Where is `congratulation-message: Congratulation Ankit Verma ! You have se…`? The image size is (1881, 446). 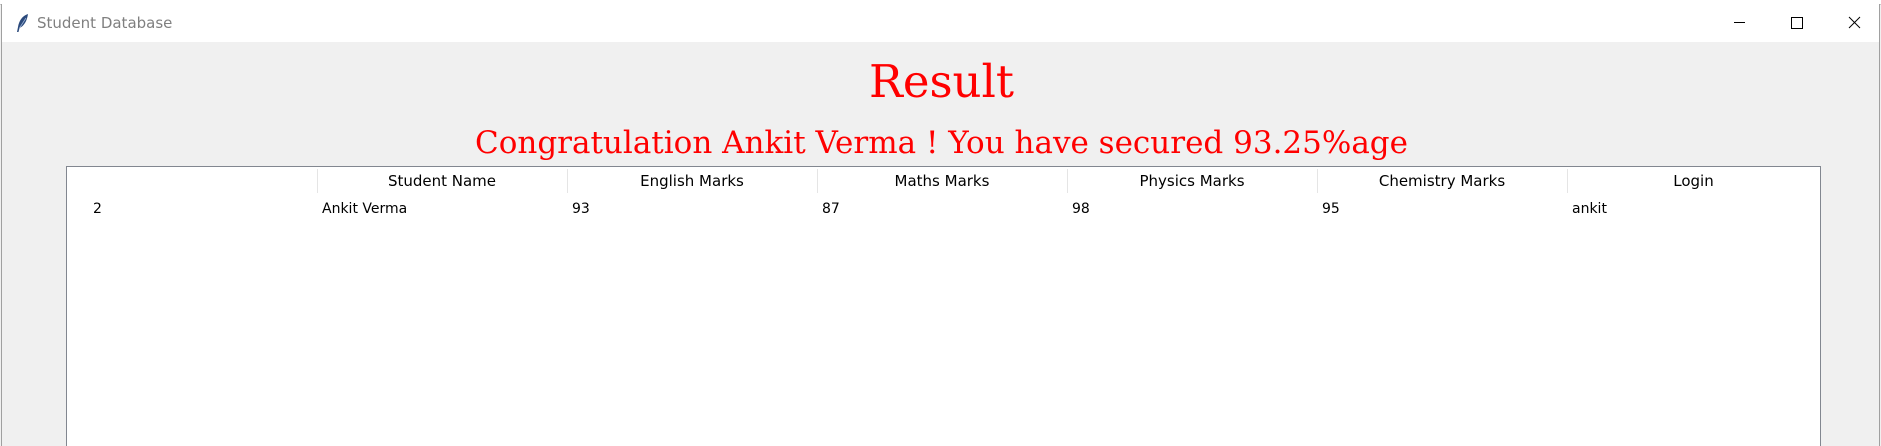
congratulation-message: Congratulation Ankit Verma ! You have se… is located at coordinates (941, 143).